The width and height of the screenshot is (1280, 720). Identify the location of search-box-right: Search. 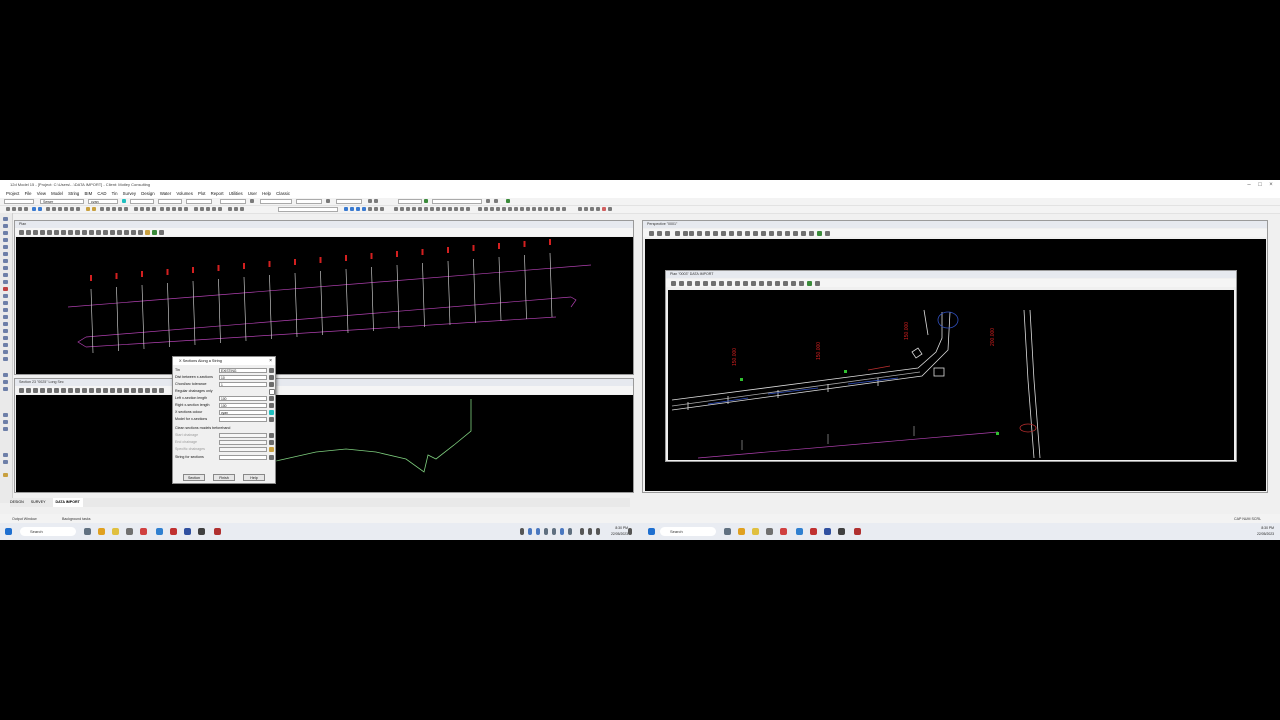
(688, 531).